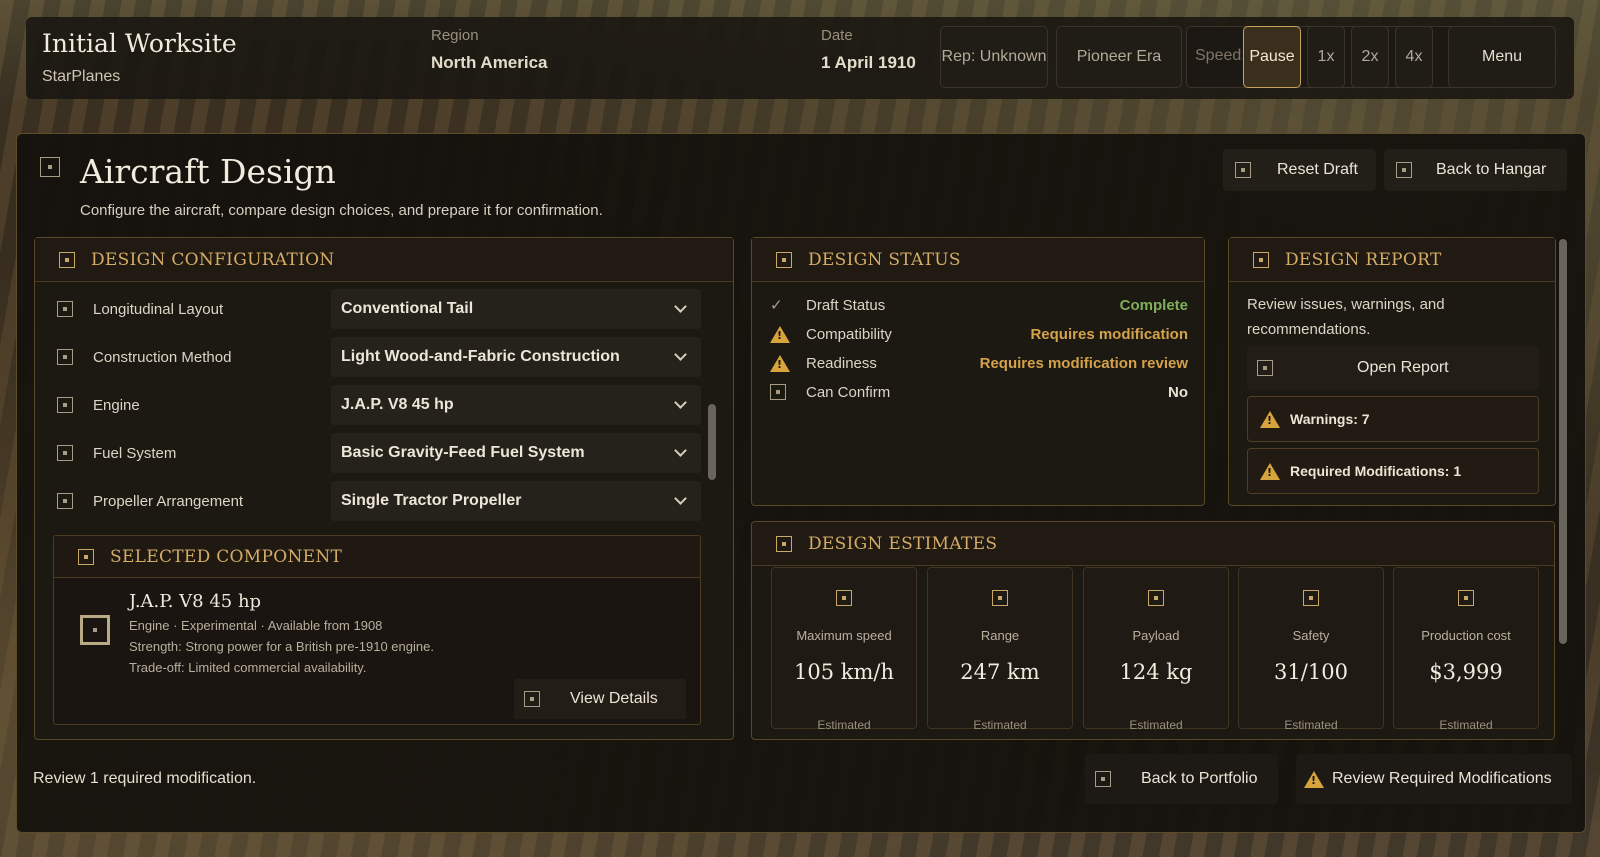 The height and width of the screenshot is (857, 1600). Describe the element at coordinates (1466, 649) in the screenshot. I see `estimate-production-cost: Production cost $3,999 Estimated` at that location.